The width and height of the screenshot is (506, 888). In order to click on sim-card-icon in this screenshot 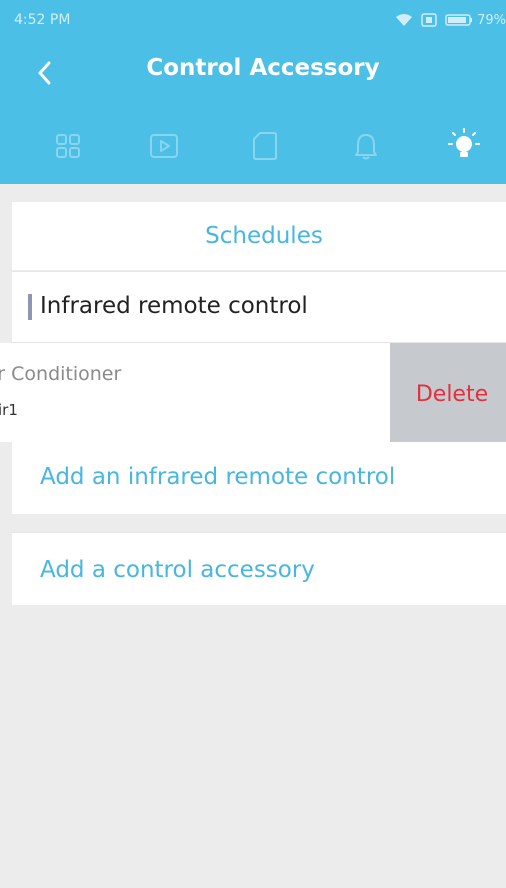, I will do `click(429, 20)`.